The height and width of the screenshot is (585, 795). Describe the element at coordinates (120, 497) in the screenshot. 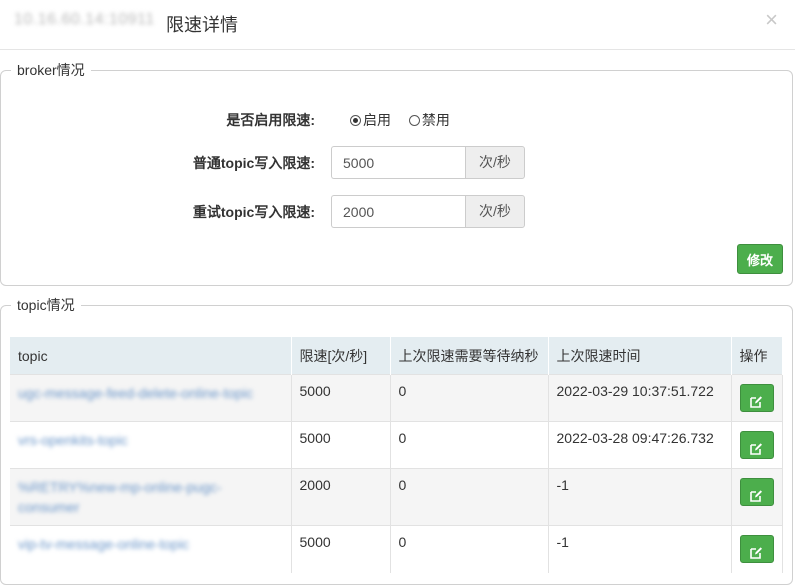

I see `topic-name: %RETRY%new-mp-online-pugc-consumer` at that location.